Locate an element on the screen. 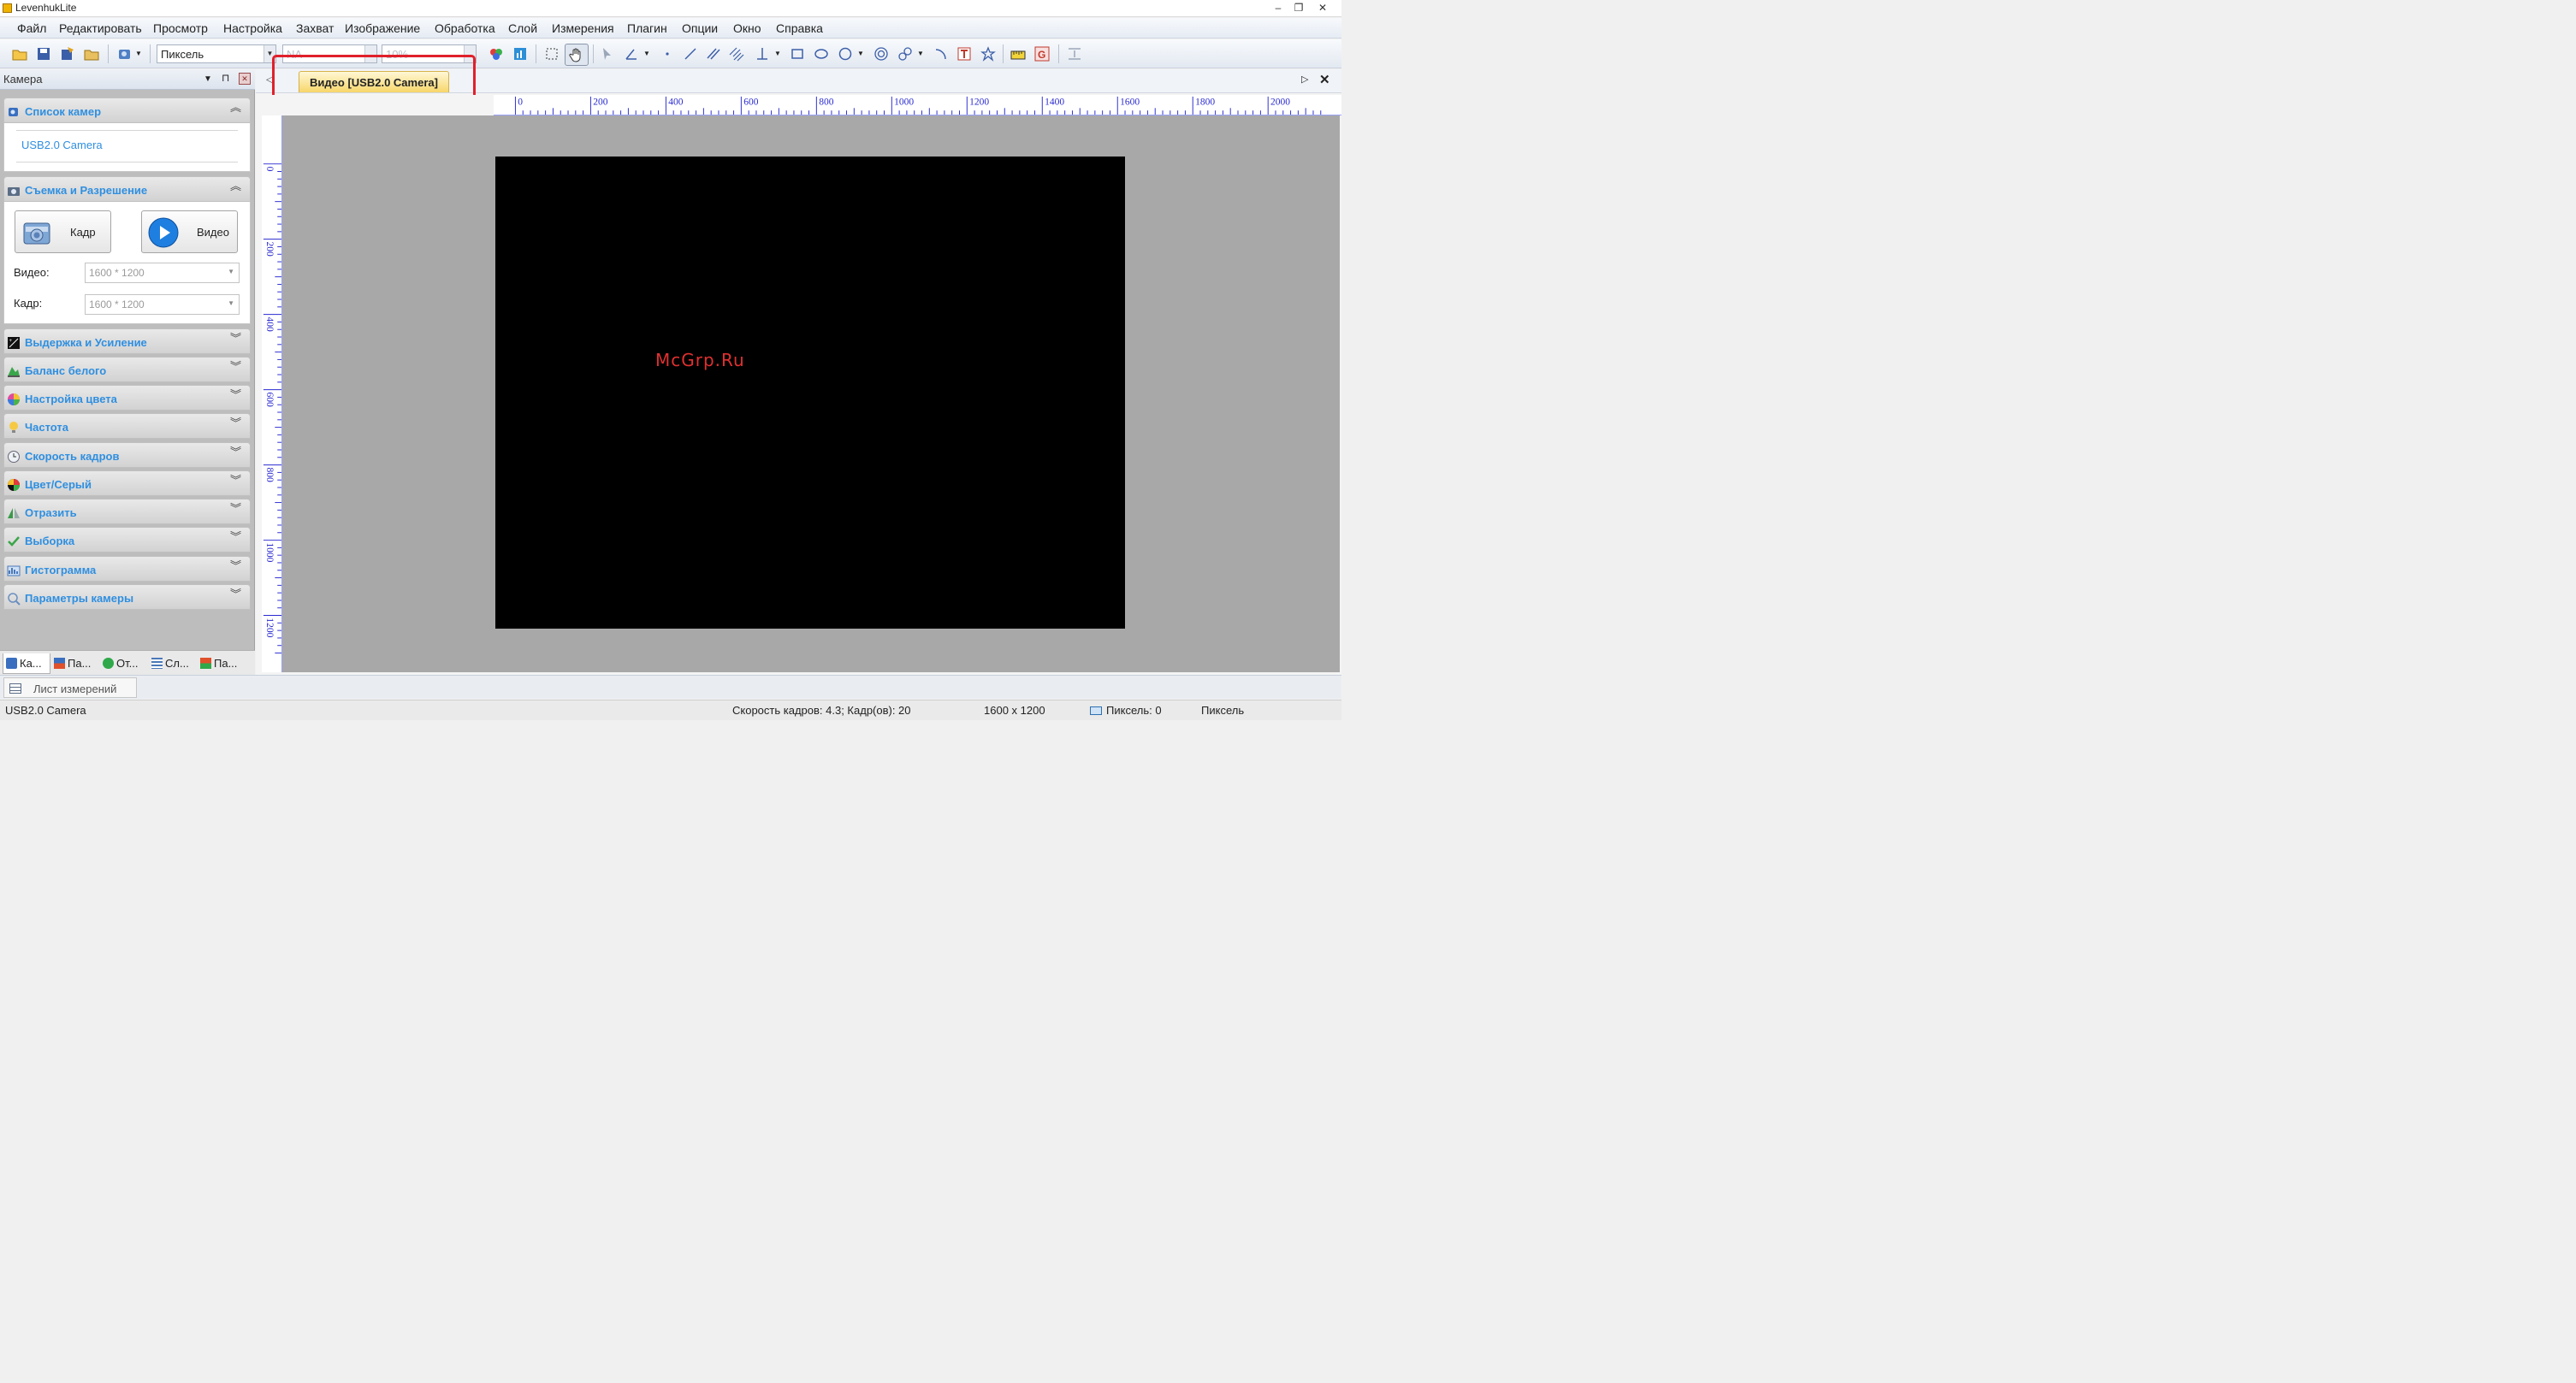 This screenshot has width=2576, height=1383. menu-view: Просмотр is located at coordinates (180, 28).